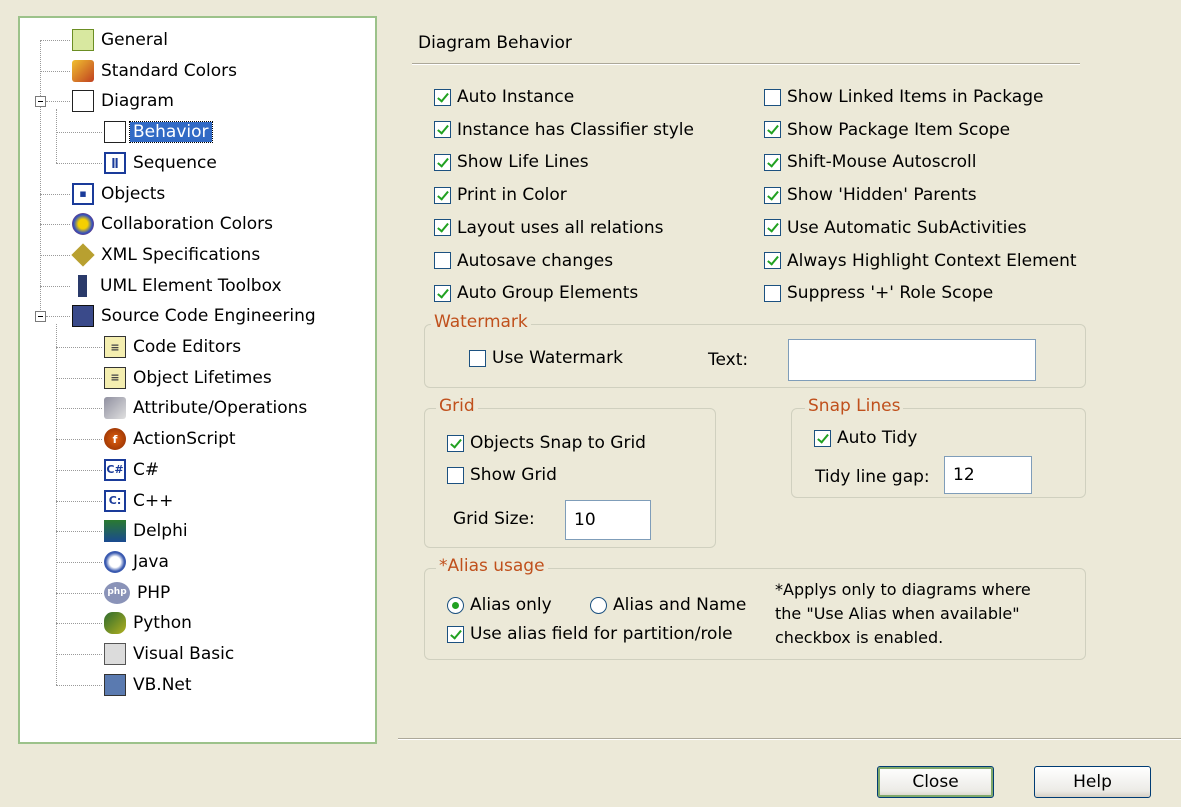 This screenshot has height=807, width=1181. What do you see at coordinates (191, 285) in the screenshot?
I see `tree-item-label: UML Element Toolbox` at bounding box center [191, 285].